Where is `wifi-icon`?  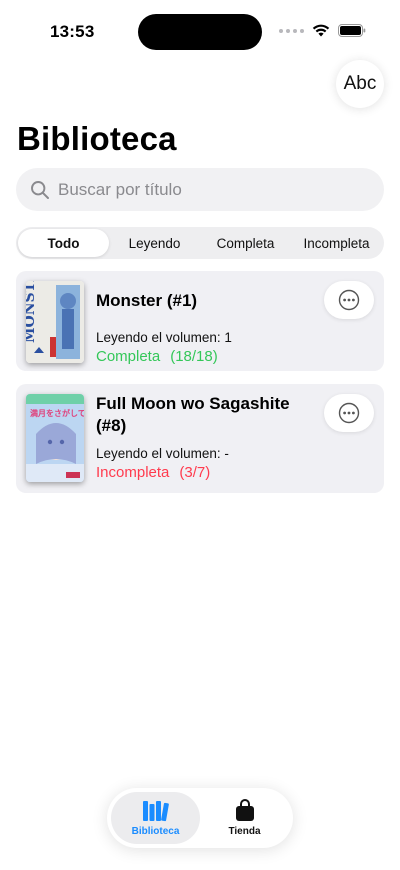
wifi-icon is located at coordinates (321, 30).